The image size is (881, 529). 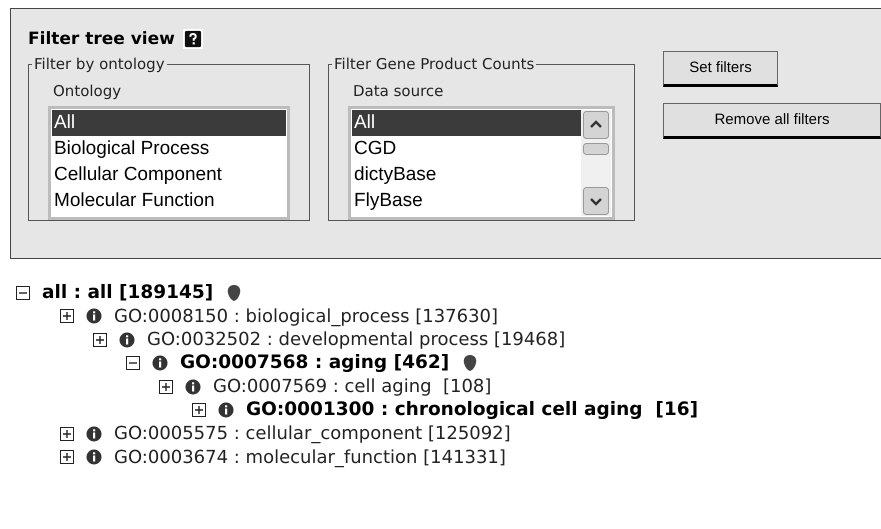 What do you see at coordinates (169, 175) in the screenshot?
I see `list-option: Cellular Component` at bounding box center [169, 175].